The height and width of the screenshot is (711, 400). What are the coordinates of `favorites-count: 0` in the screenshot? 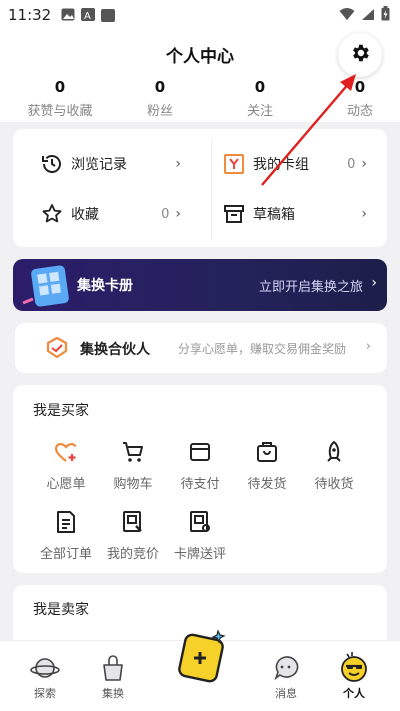 It's located at (165, 214).